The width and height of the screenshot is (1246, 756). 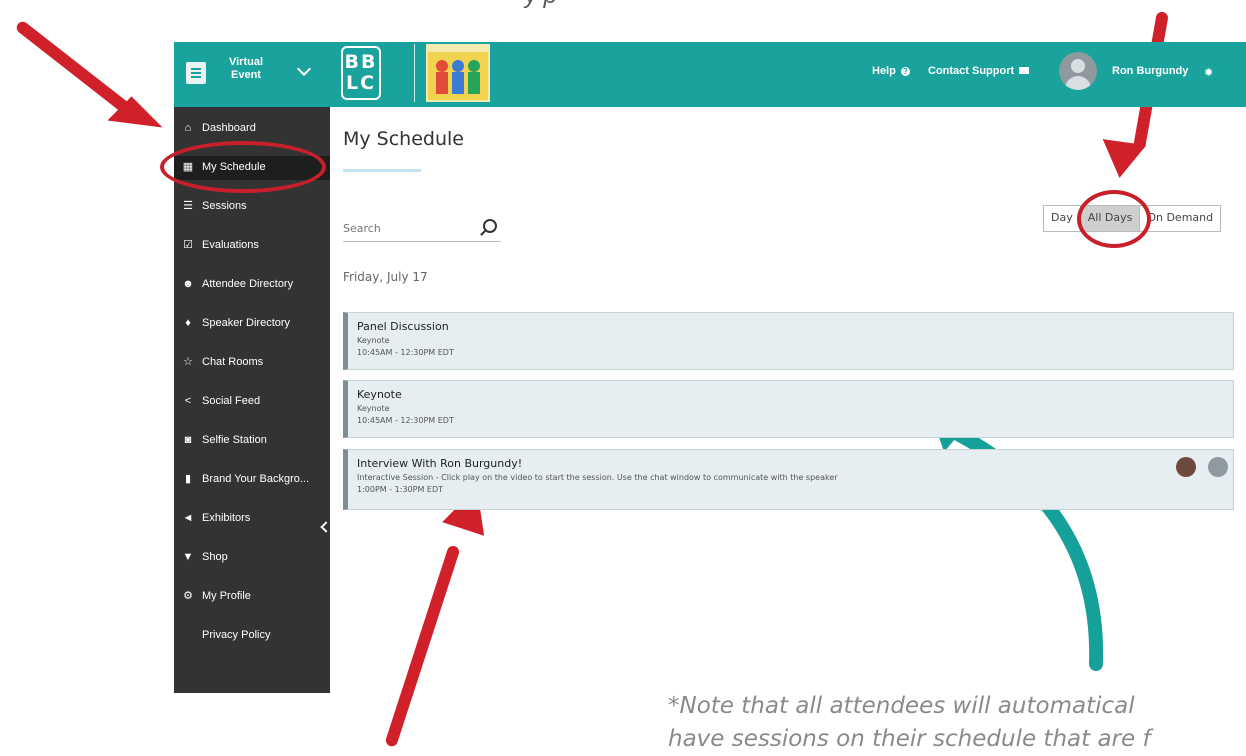 What do you see at coordinates (252, 441) in the screenshot?
I see `sidebar-item-selfie-station: ◙ Selfie Station` at bounding box center [252, 441].